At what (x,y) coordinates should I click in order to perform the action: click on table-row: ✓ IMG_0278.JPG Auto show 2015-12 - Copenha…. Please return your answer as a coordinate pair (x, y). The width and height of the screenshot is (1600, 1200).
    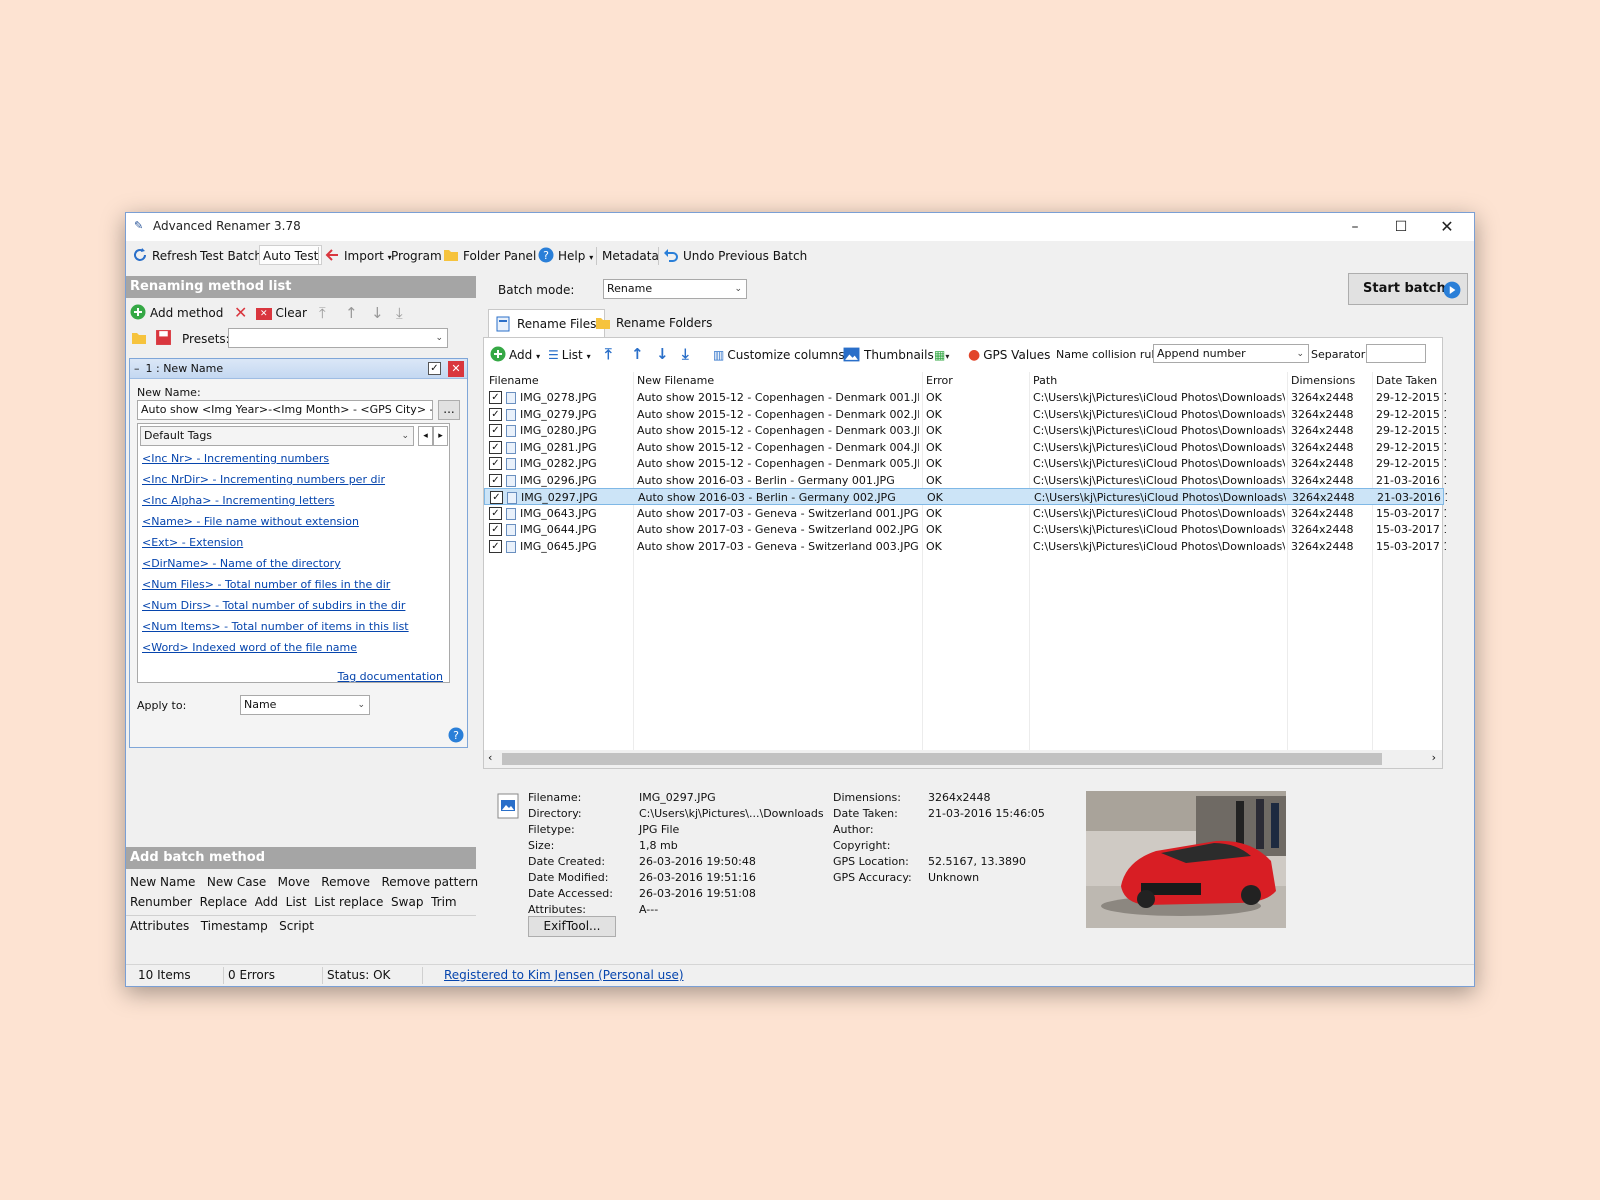
    Looking at the image, I should click on (965, 397).